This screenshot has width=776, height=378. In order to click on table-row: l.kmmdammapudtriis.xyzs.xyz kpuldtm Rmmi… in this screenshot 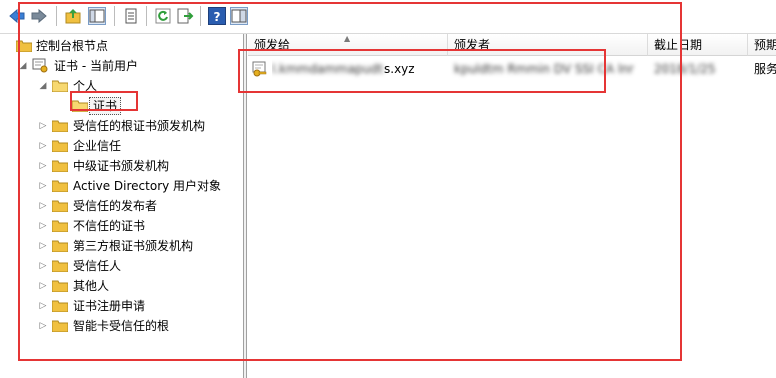, I will do `click(512, 69)`.